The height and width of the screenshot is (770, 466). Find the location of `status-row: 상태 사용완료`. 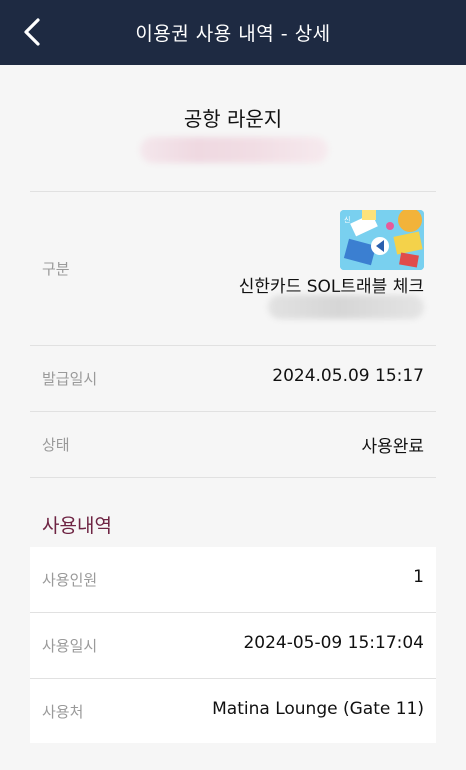

status-row: 상태 사용완료 is located at coordinates (233, 444).